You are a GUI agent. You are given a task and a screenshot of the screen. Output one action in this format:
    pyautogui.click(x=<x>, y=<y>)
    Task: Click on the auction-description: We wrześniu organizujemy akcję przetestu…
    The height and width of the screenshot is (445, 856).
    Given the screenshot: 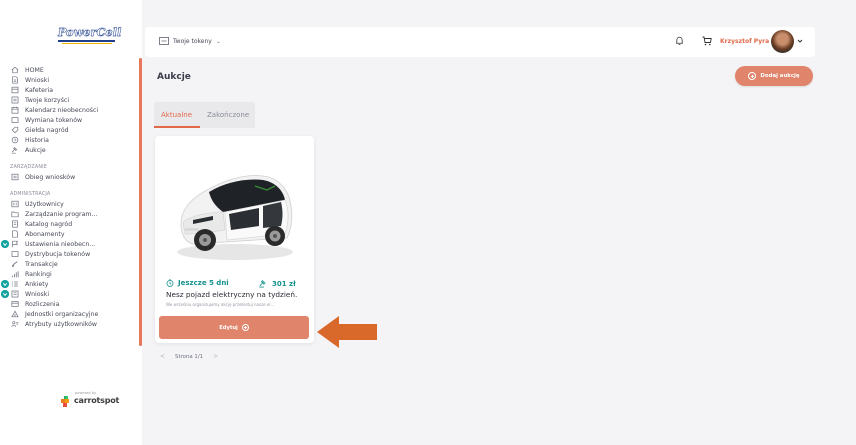 What is the action you would take?
    pyautogui.click(x=220, y=304)
    